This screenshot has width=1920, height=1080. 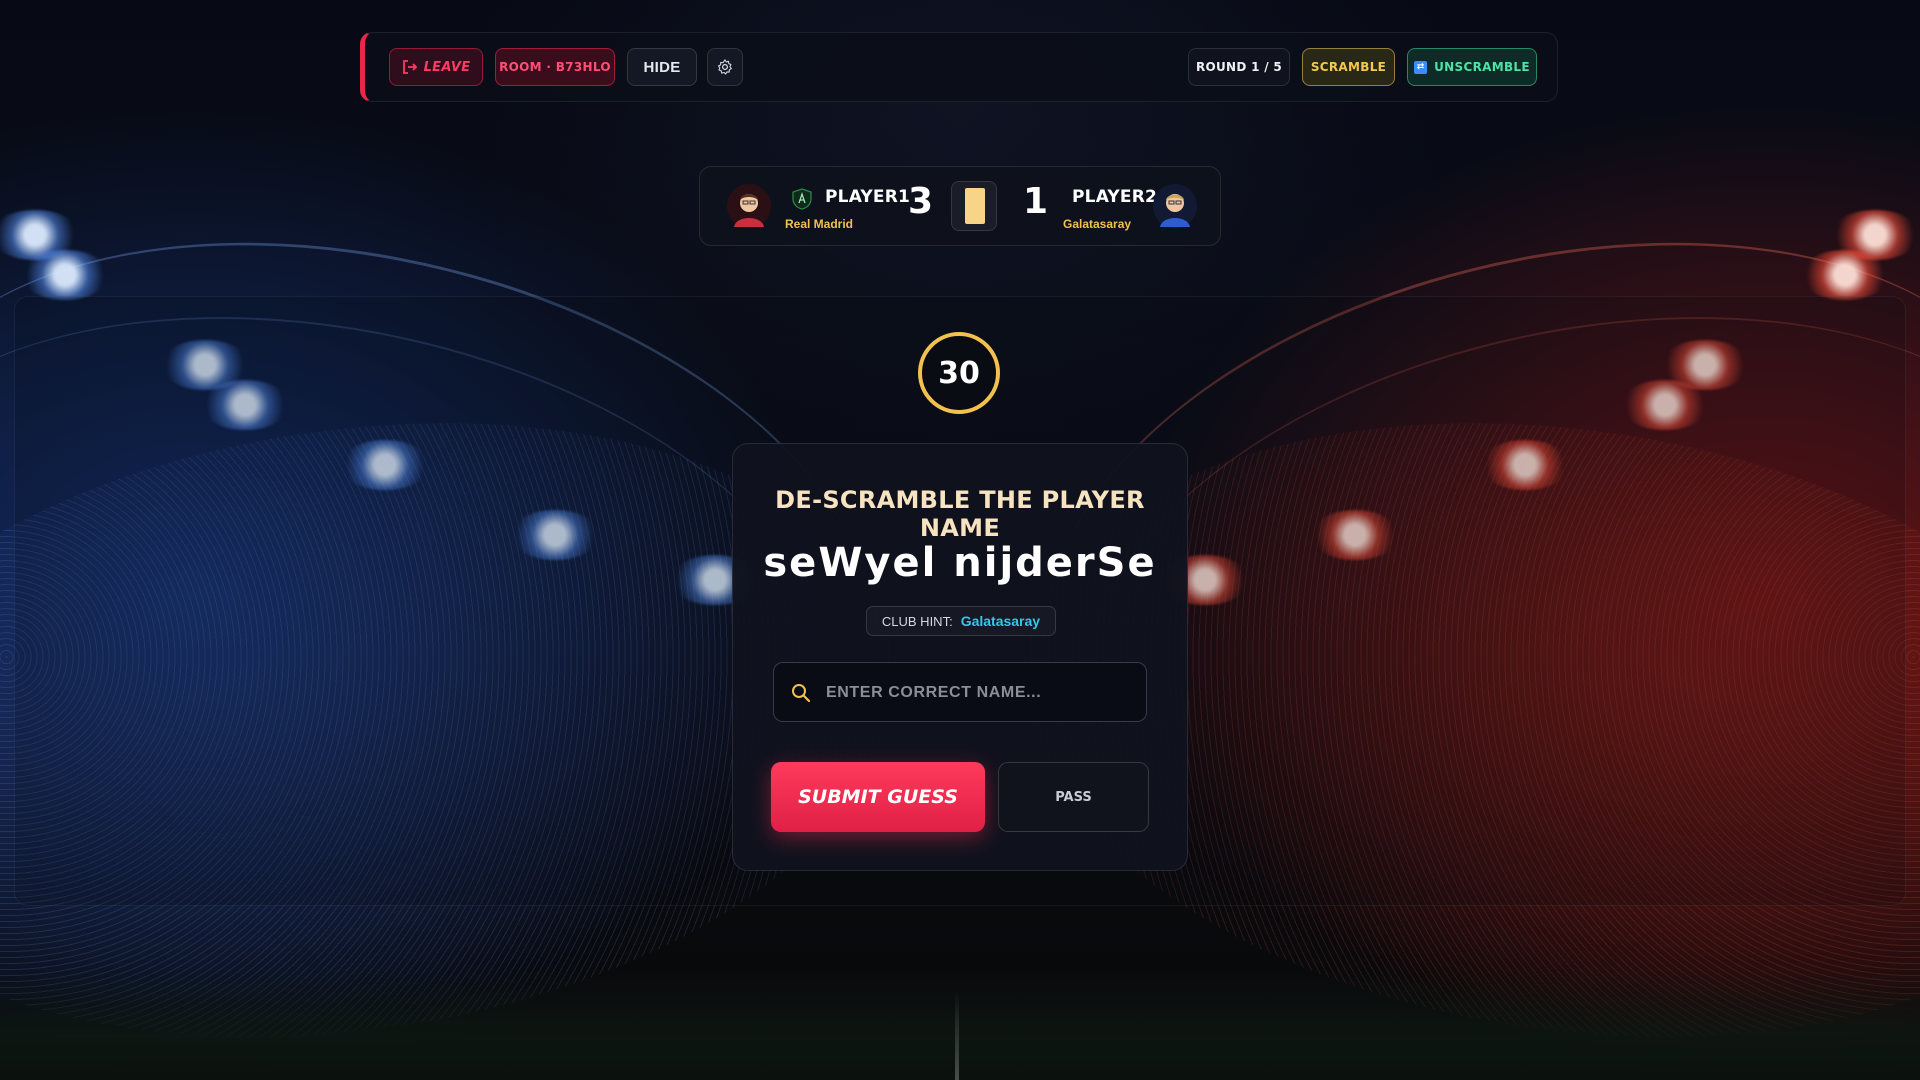 I want to click on hide-label: HIDE, so click(x=662, y=67).